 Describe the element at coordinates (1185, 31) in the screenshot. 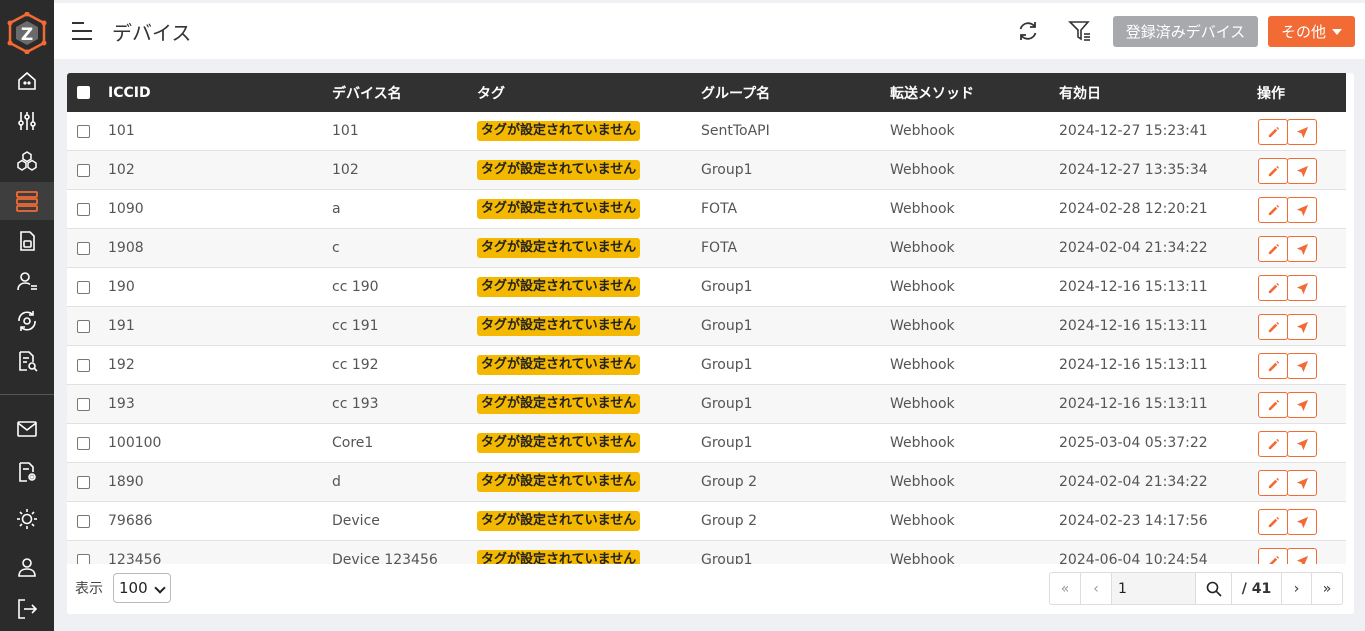

I see `registered-devices-button: 登録済みデバイス` at that location.